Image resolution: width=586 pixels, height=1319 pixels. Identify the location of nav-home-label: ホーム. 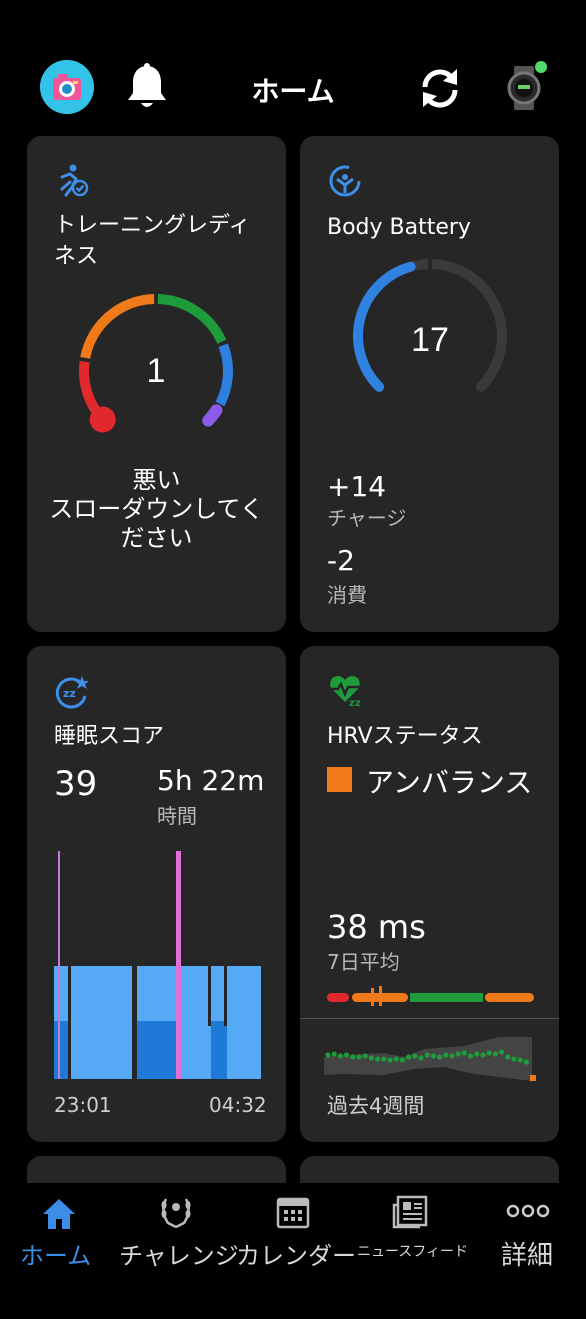
(56, 1256).